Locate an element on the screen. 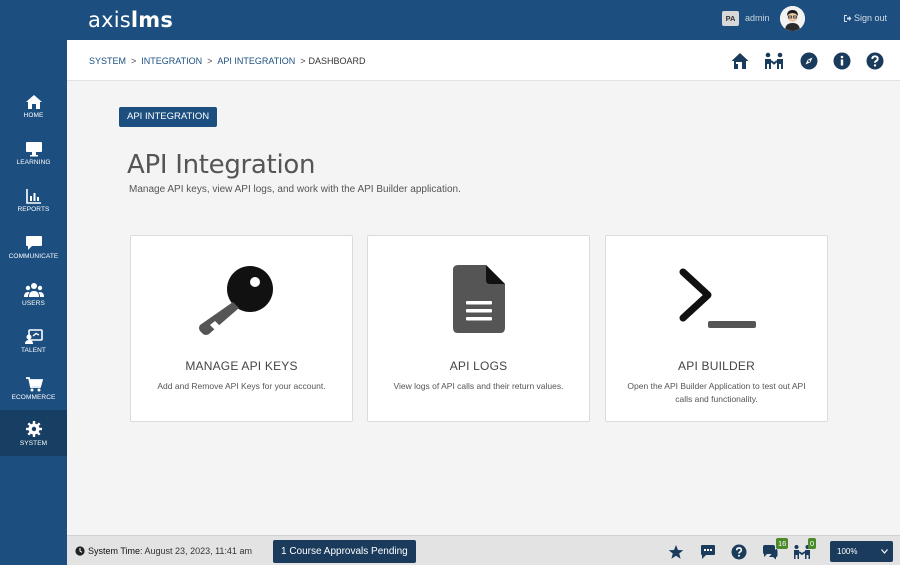 The image size is (900, 565). approvals-pending-button: 1 Course Approvals Pending is located at coordinates (344, 551).